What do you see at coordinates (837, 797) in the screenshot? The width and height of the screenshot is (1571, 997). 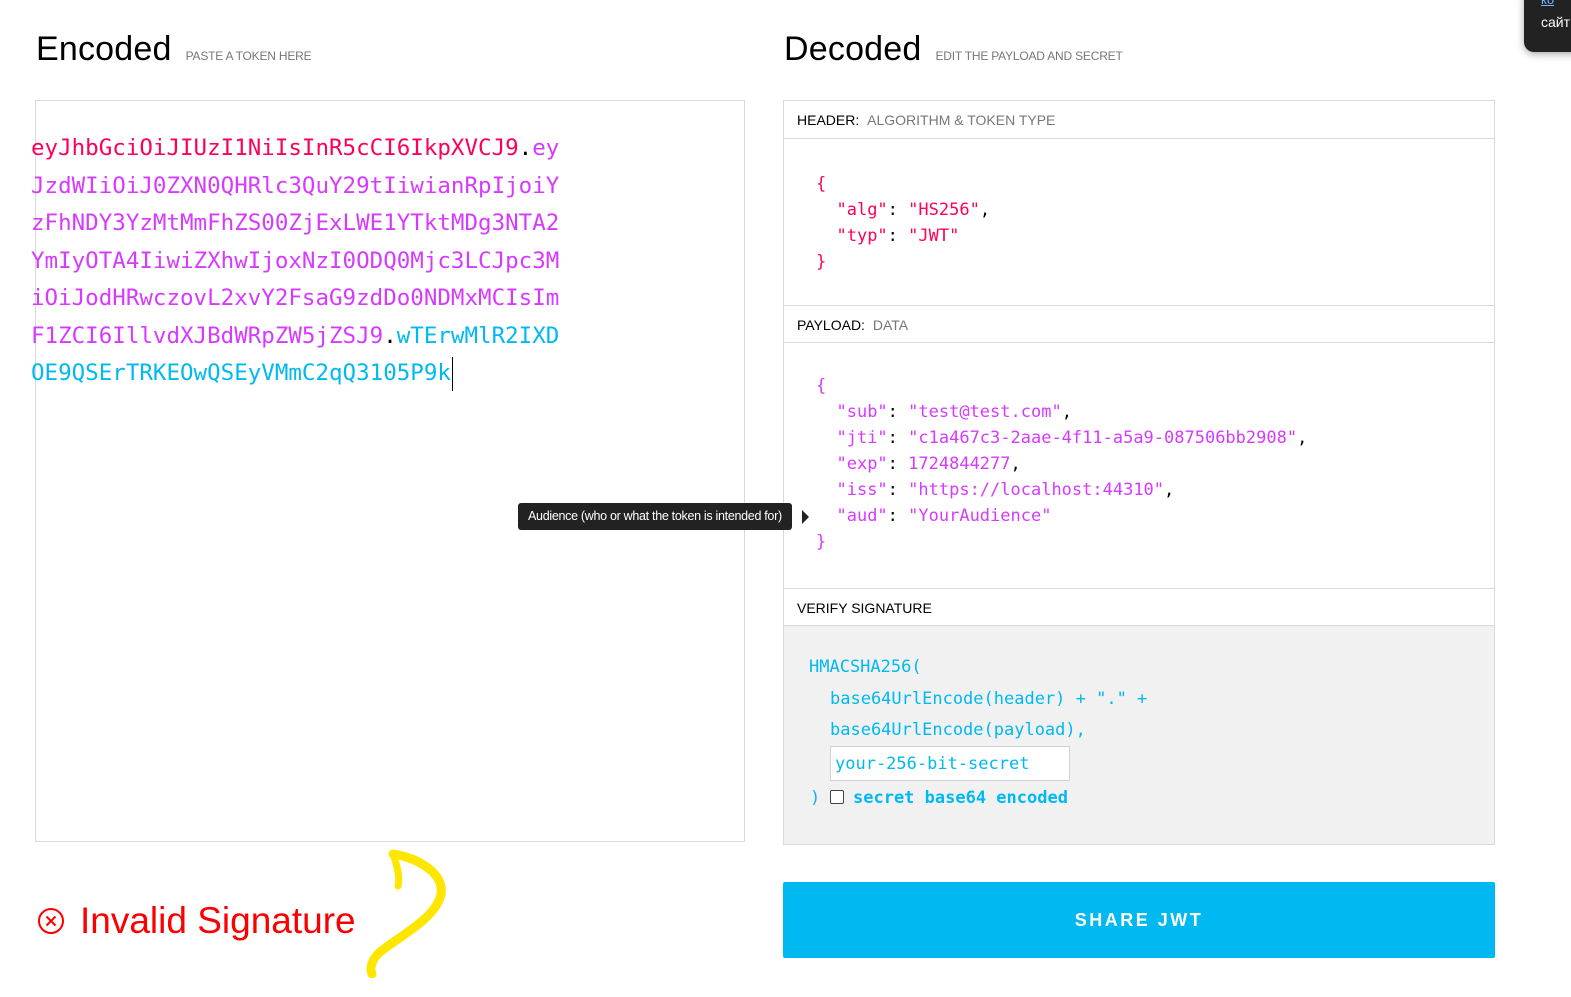 I see `base64-encoded-checkbox` at bounding box center [837, 797].